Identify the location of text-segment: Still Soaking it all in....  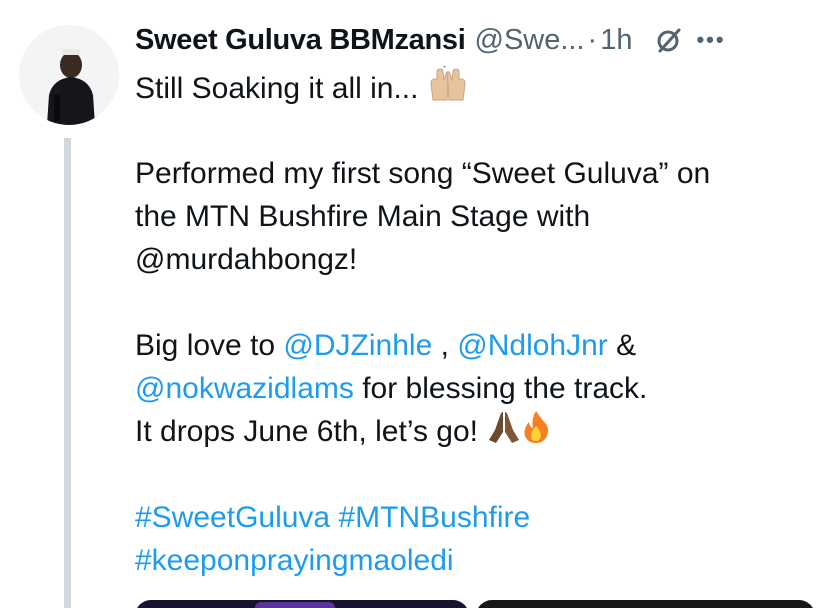
(277, 88).